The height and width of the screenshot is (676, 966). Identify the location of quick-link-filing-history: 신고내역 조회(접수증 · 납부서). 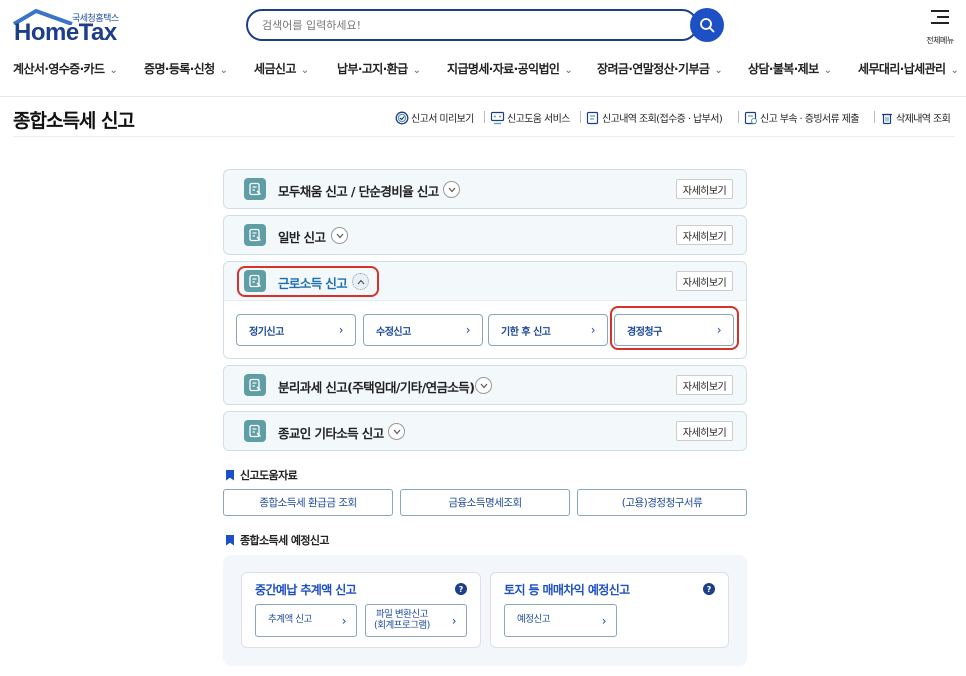
(654, 117).